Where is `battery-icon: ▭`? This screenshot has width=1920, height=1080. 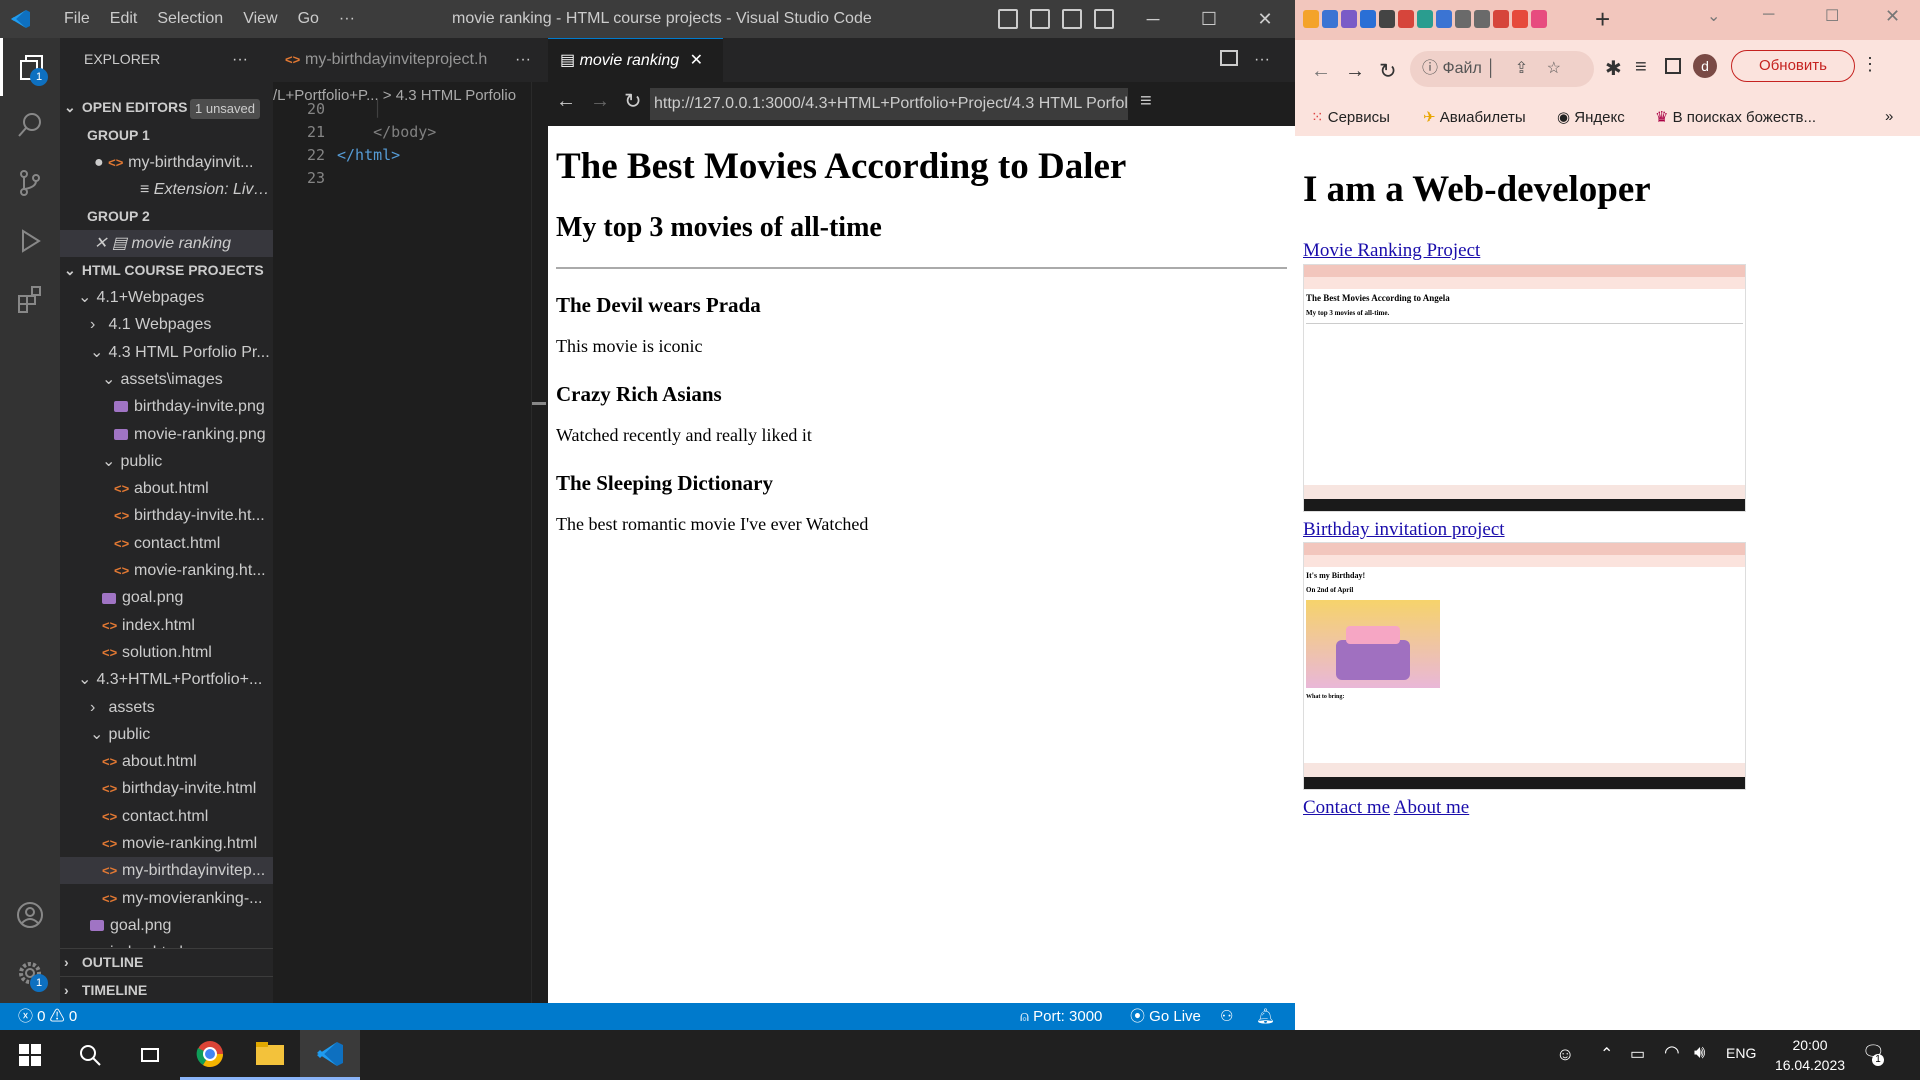 battery-icon: ▭ is located at coordinates (1637, 1054).